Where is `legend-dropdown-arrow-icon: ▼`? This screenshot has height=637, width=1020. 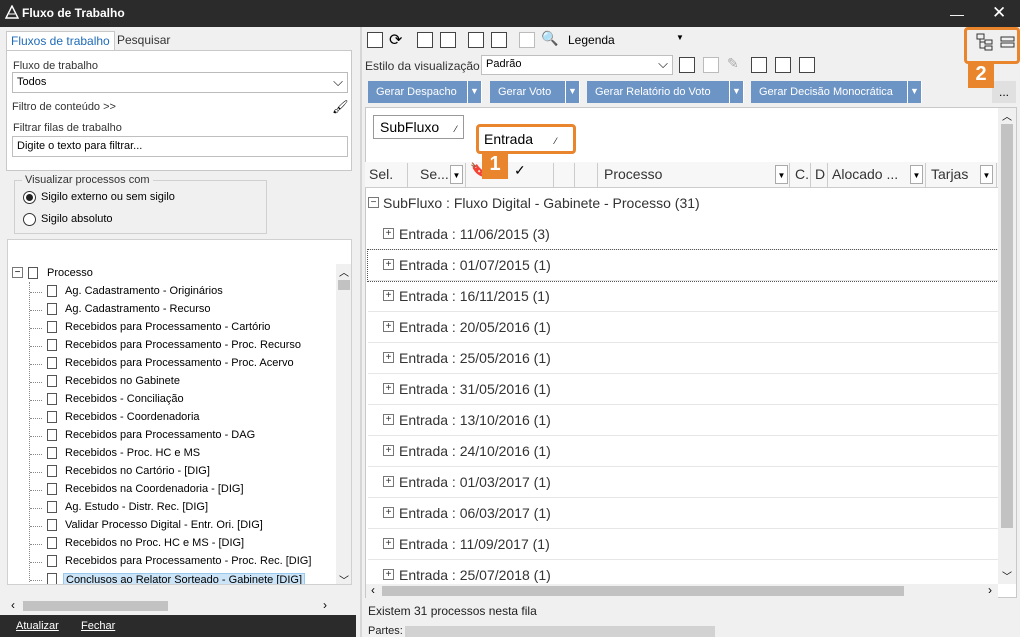
legend-dropdown-arrow-icon: ▼ is located at coordinates (680, 37).